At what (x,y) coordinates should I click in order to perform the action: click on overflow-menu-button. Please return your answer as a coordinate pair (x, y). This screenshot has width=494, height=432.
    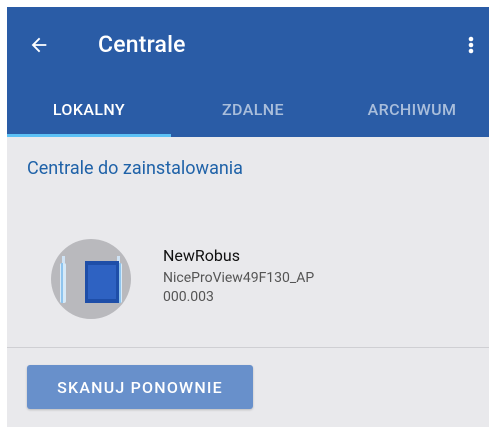
    Looking at the image, I should click on (471, 45).